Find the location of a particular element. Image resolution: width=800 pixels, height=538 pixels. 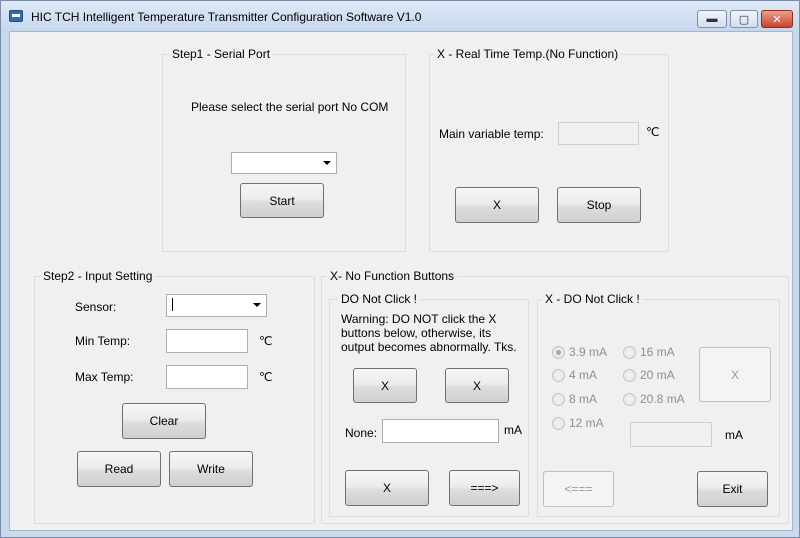

xdonot-x-button: X is located at coordinates (735, 374).